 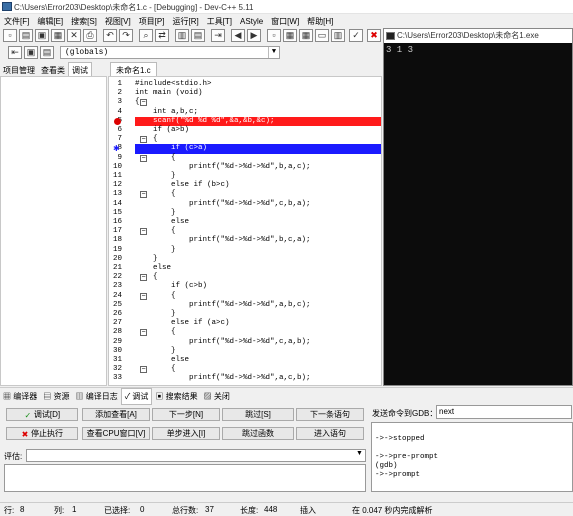 What do you see at coordinates (322, 35) in the screenshot?
I see `window-icon: ▭` at bounding box center [322, 35].